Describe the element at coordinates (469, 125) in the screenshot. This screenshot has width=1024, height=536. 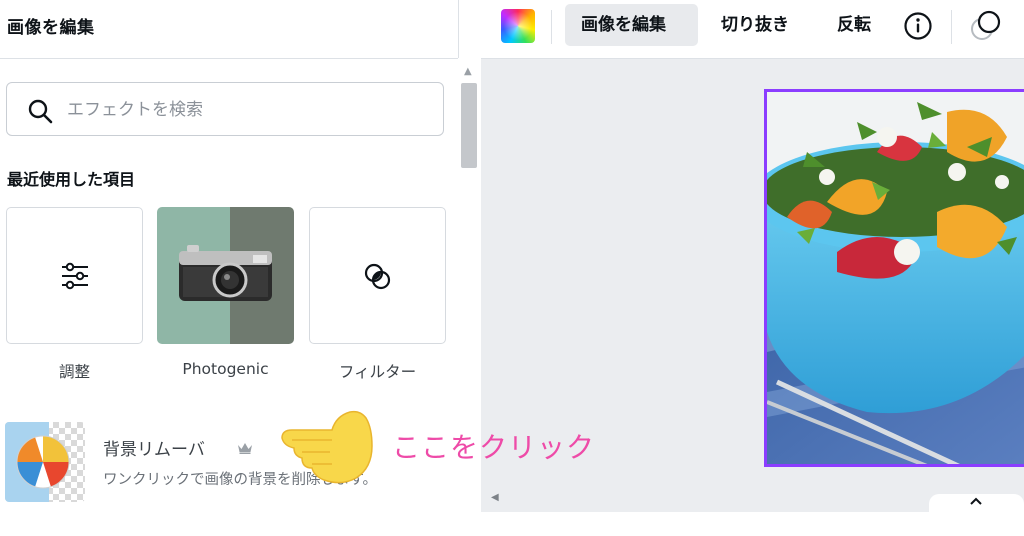
I see `scrollbar-thumb` at that location.